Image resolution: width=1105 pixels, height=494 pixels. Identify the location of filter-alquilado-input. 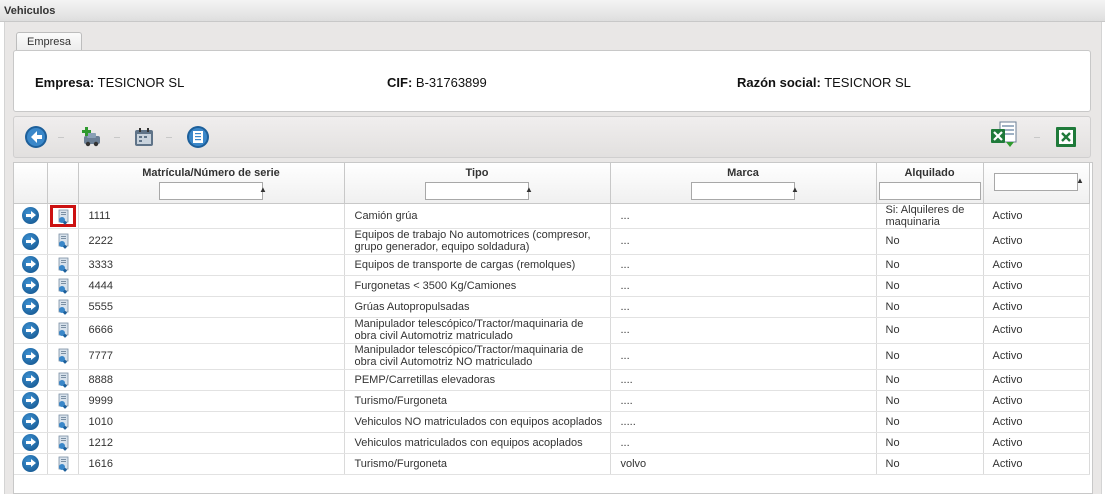
(929, 191).